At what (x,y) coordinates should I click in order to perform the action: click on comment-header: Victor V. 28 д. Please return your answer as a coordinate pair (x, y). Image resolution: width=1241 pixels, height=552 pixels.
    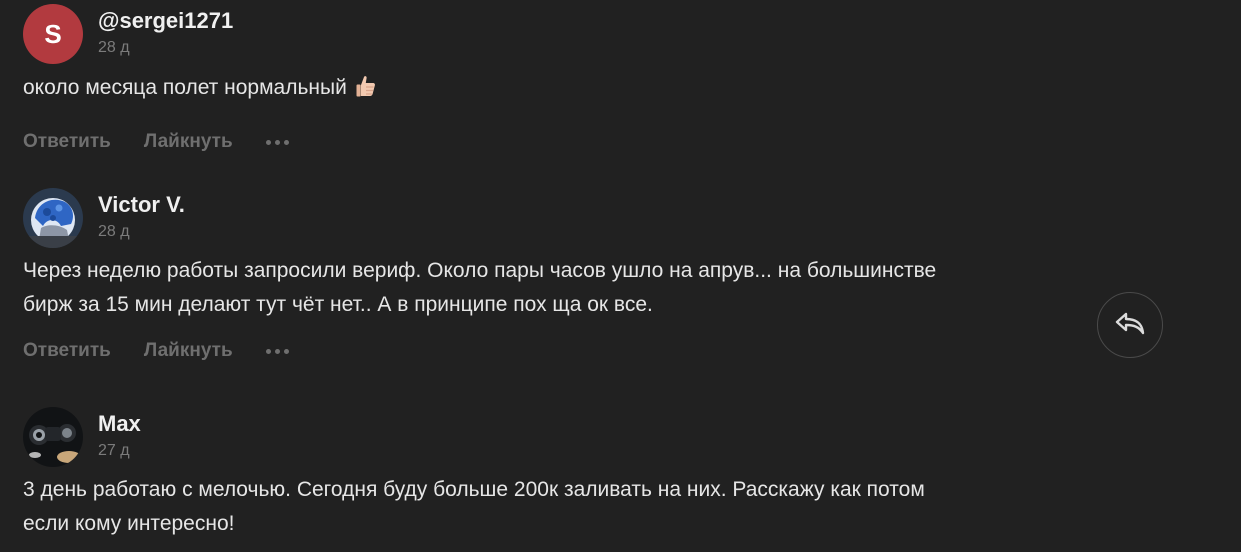
    Looking at the image, I should click on (553, 218).